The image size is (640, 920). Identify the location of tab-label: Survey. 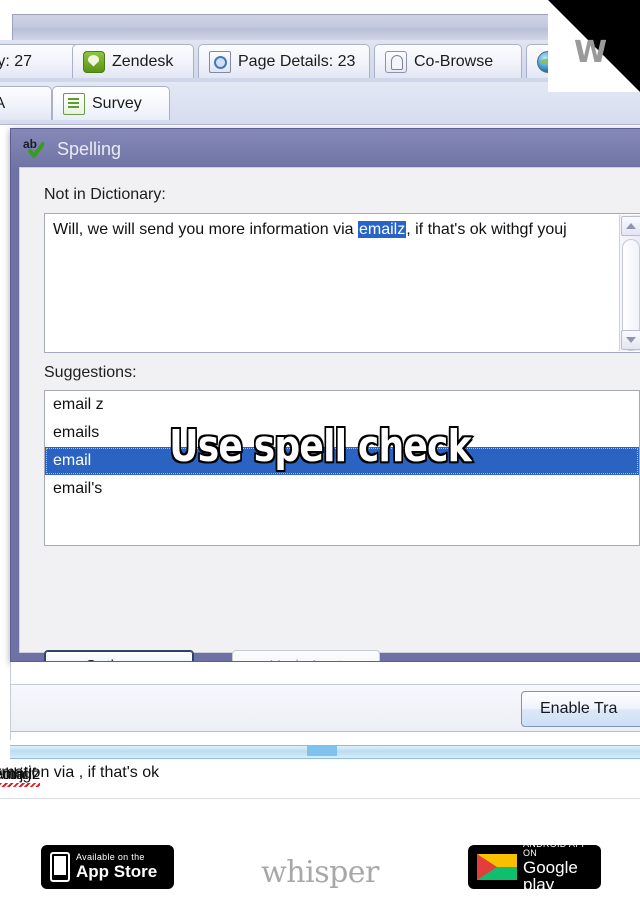
(117, 103).